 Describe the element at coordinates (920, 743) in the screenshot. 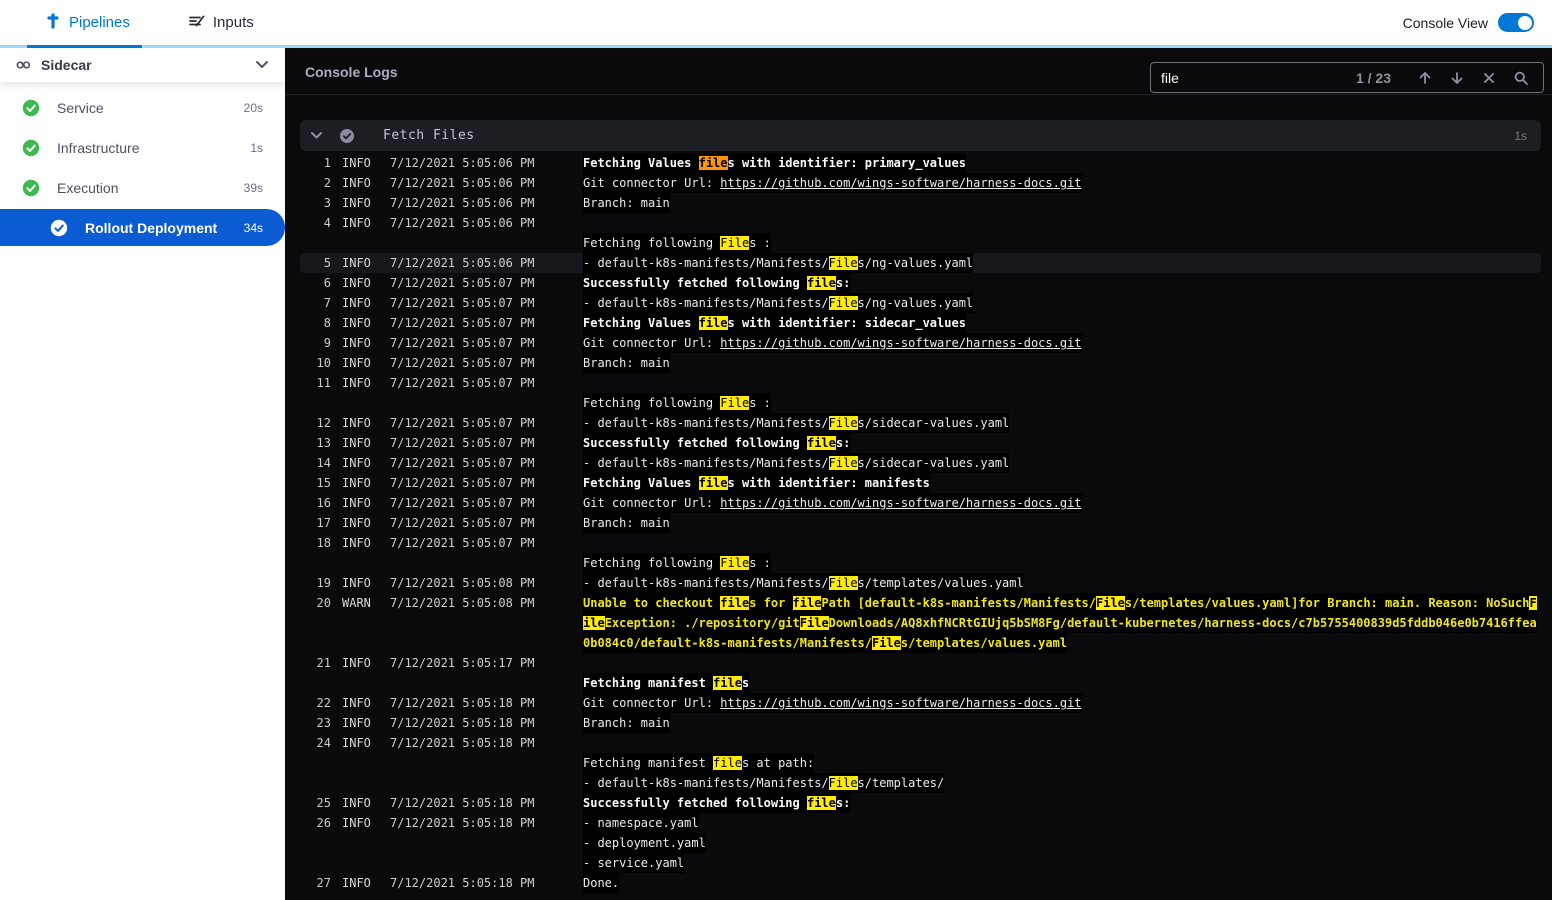

I see `log-row: 24 INFO 7/12/2021 5:05:18 PM` at that location.